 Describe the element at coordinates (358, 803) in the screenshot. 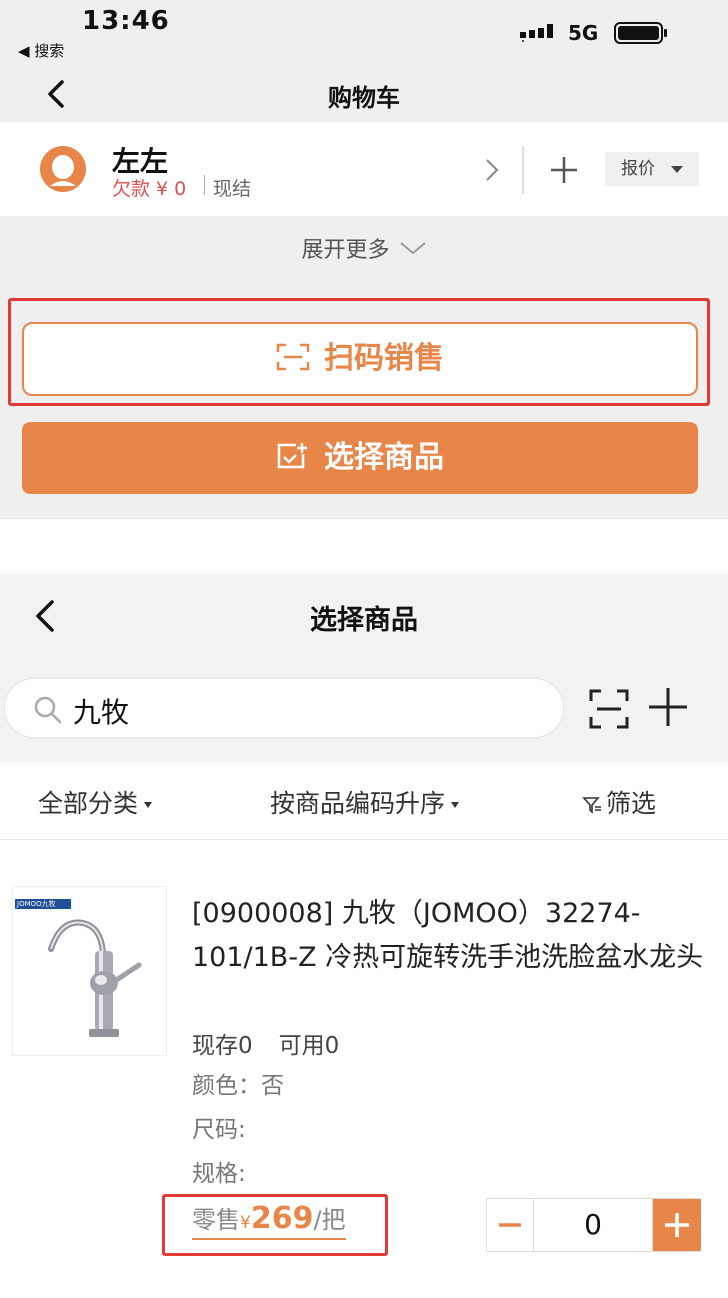

I see `sort-label: 按商品编码升序` at that location.